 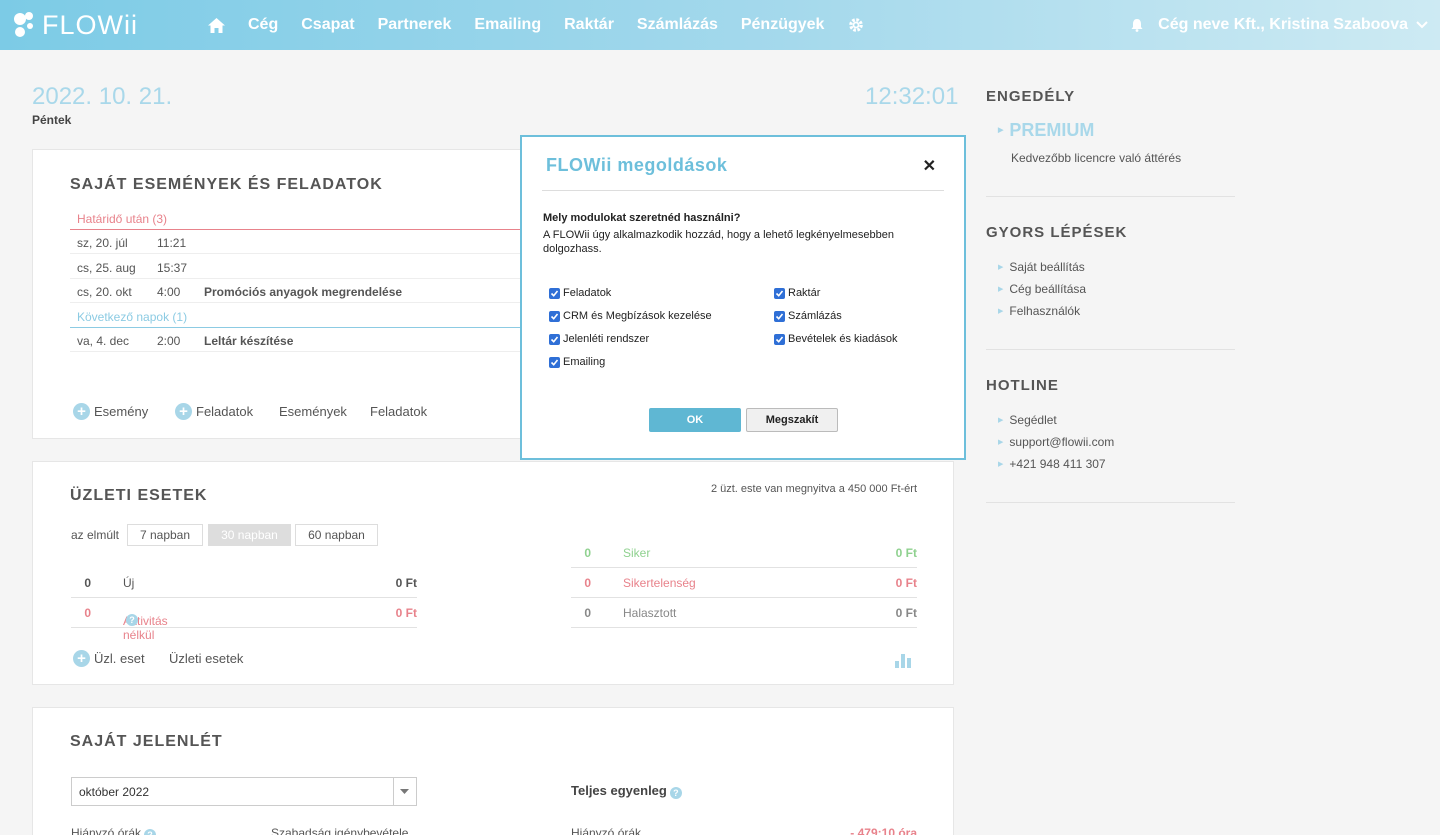 What do you see at coordinates (90, 24) in the screenshot?
I see `brand-name: FLOWii` at bounding box center [90, 24].